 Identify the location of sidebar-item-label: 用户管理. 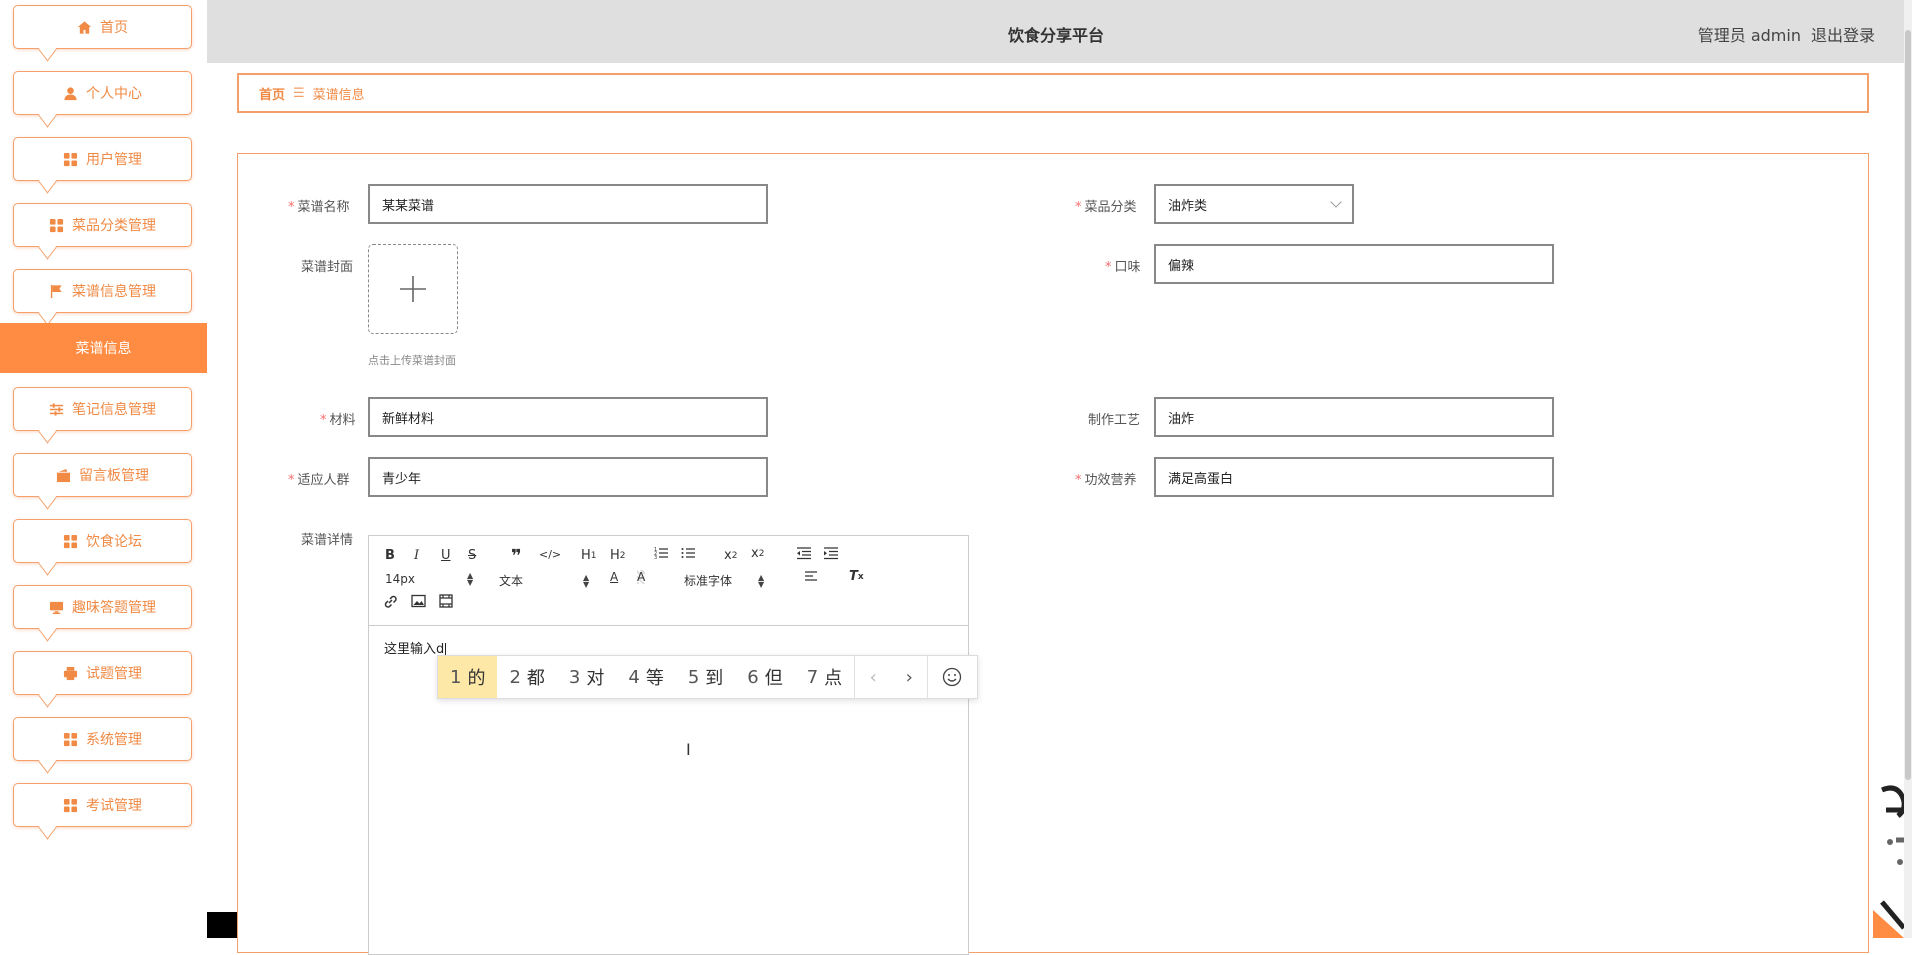
(114, 160).